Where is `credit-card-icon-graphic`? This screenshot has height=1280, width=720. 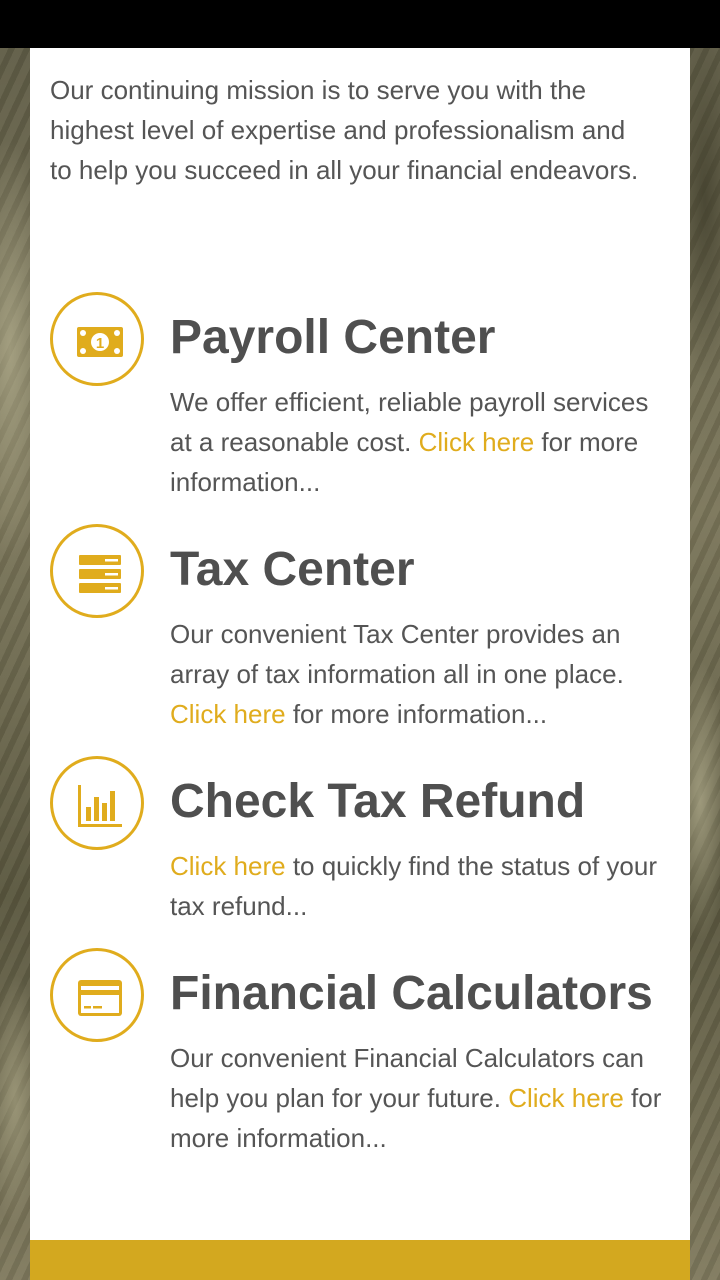
credit-card-icon-graphic is located at coordinates (100, 998).